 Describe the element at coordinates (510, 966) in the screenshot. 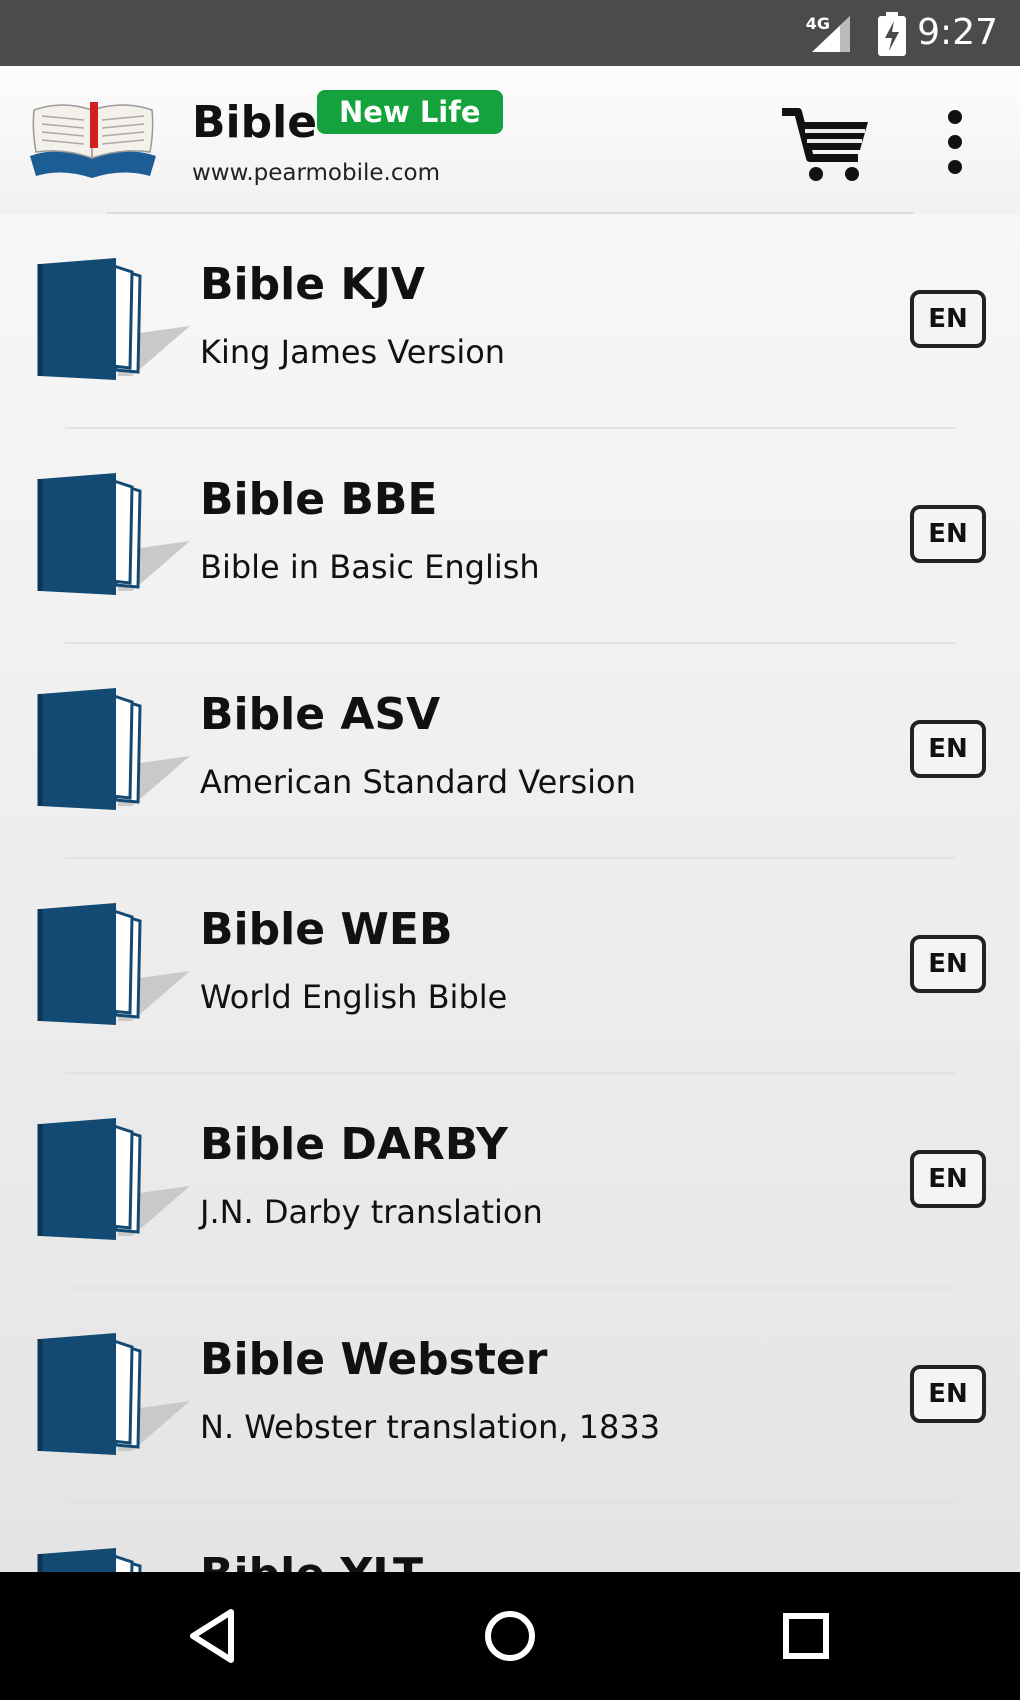

I see `list-item: Bible WEB World English Bible EN` at that location.